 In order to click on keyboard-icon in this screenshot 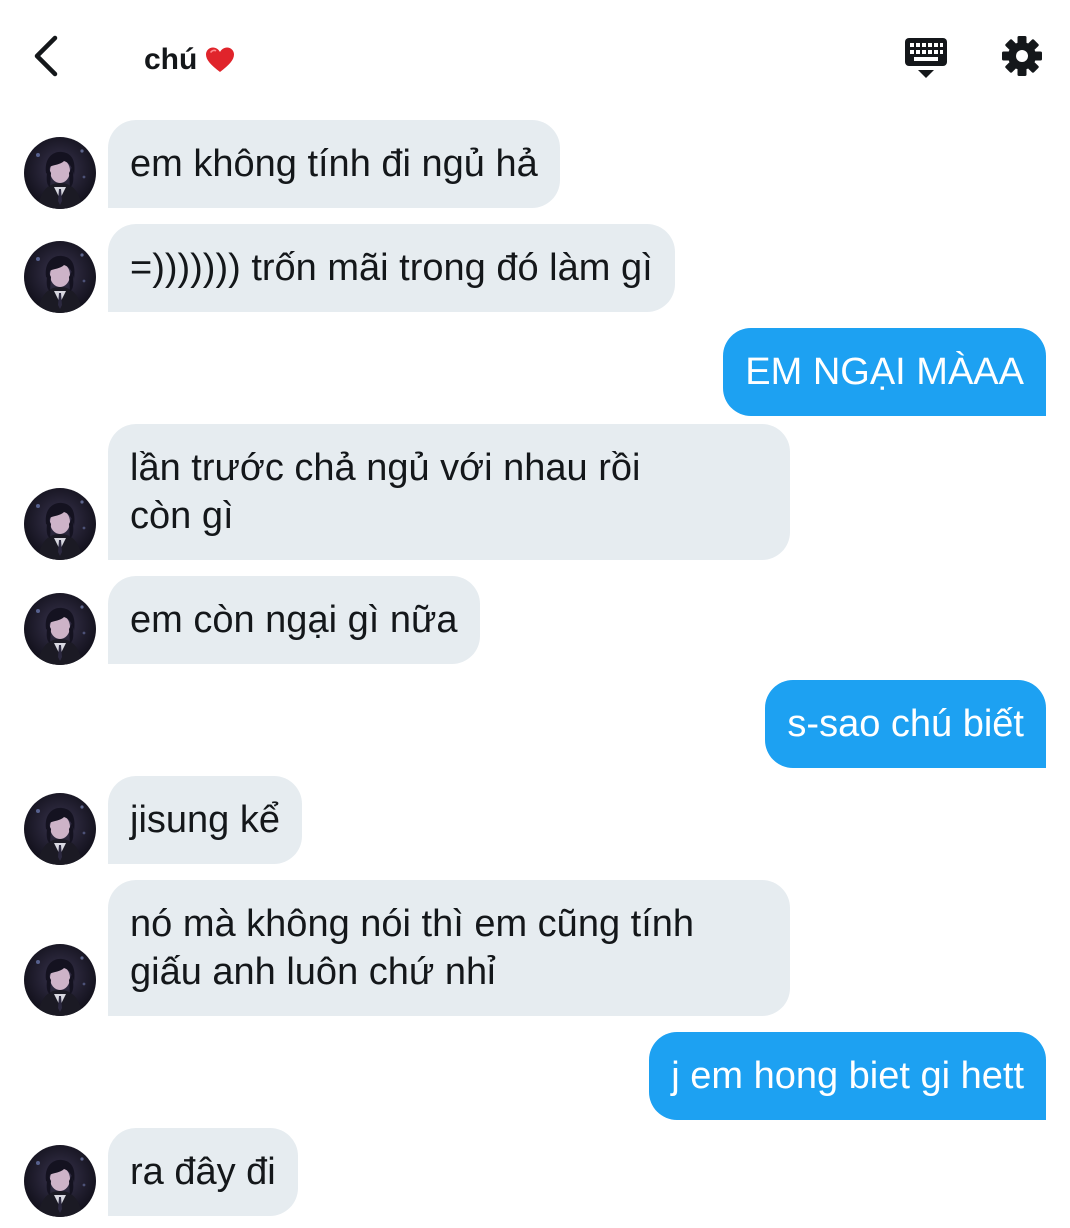, I will do `click(926, 58)`.